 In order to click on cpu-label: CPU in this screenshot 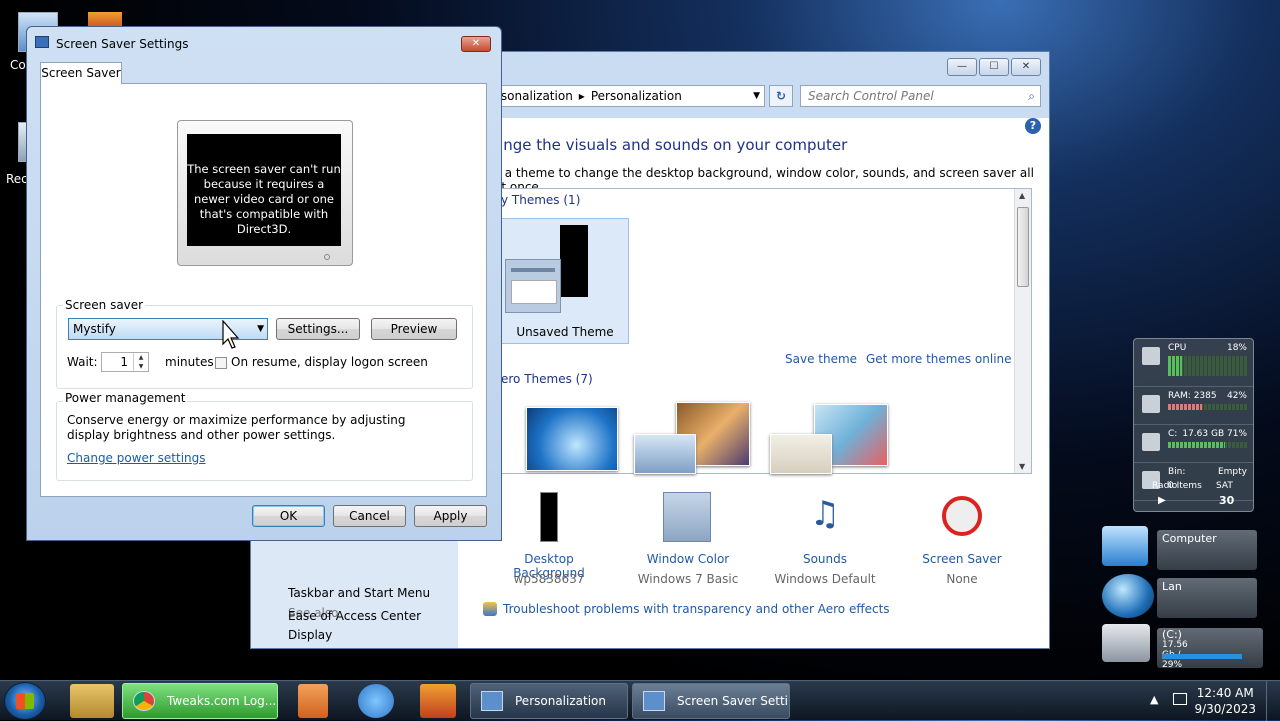, I will do `click(1177, 348)`.